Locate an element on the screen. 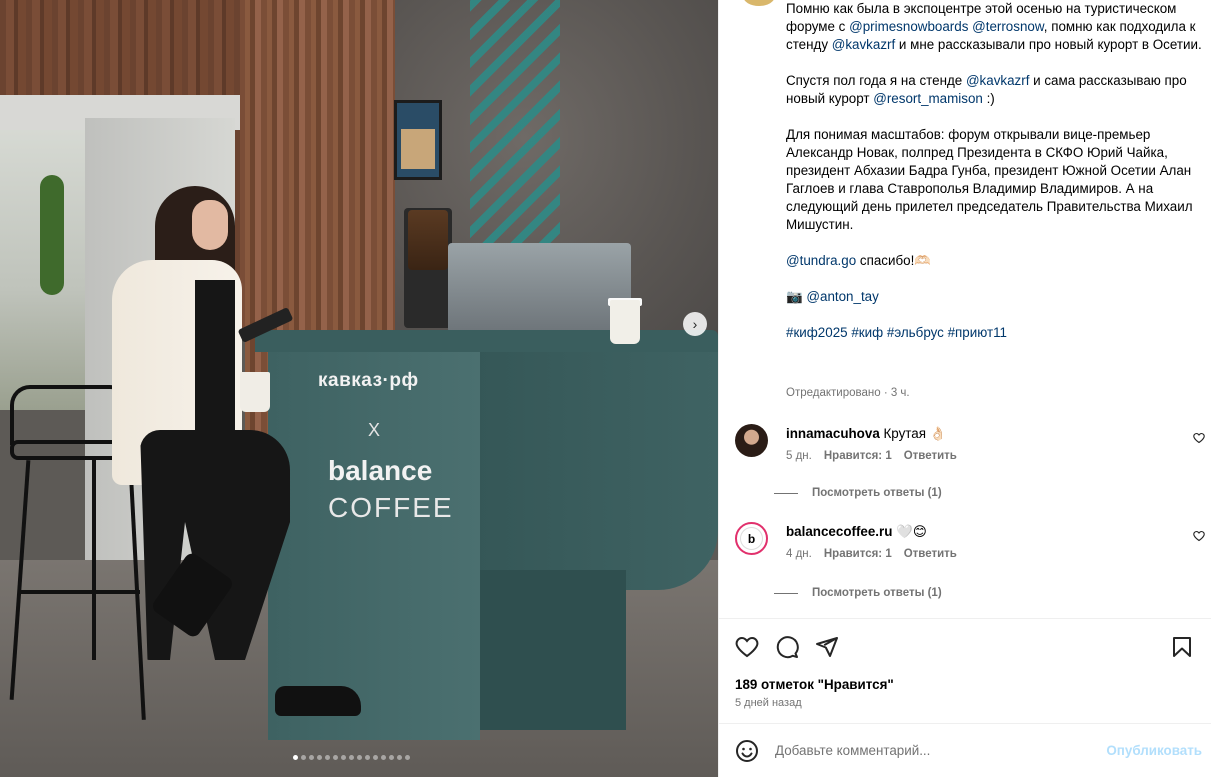 The width and height of the screenshot is (1211, 777). woman-face is located at coordinates (210, 225).